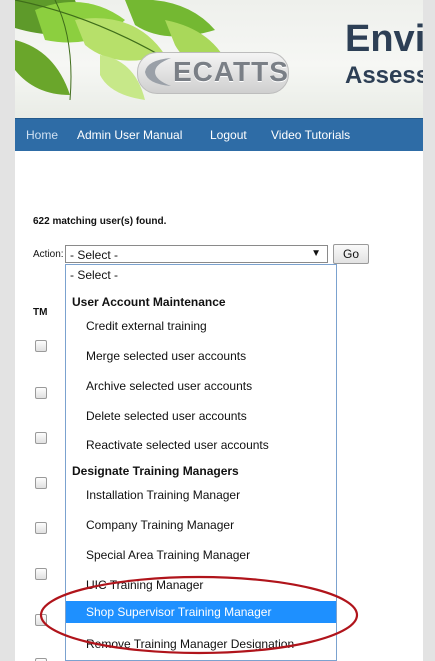 The height and width of the screenshot is (661, 435). What do you see at coordinates (158, 72) in the screenshot?
I see `logo-arrow-icon` at bounding box center [158, 72].